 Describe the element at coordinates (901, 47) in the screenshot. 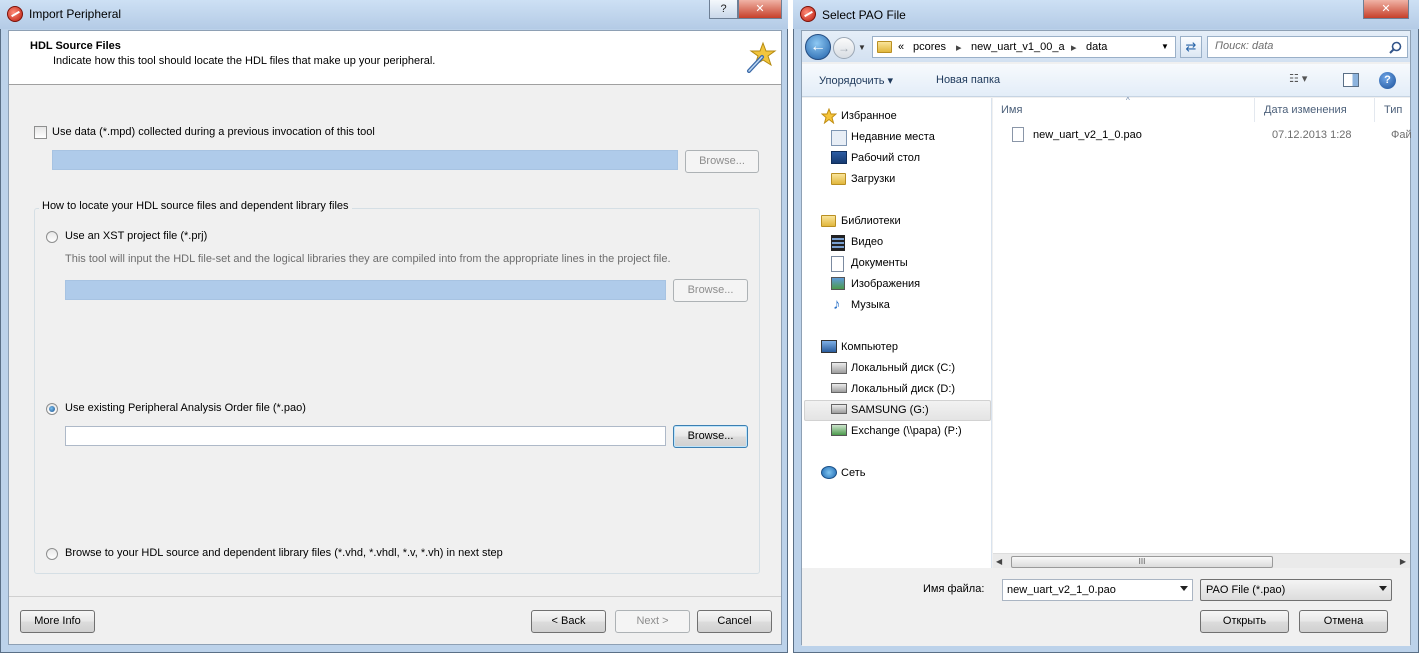

I see `breadcrumb-overflow: «` at that location.